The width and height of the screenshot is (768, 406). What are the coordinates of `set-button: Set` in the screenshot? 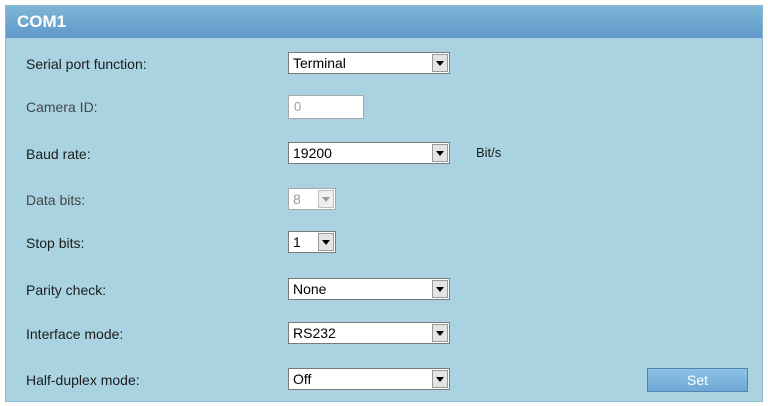 It's located at (697, 380).